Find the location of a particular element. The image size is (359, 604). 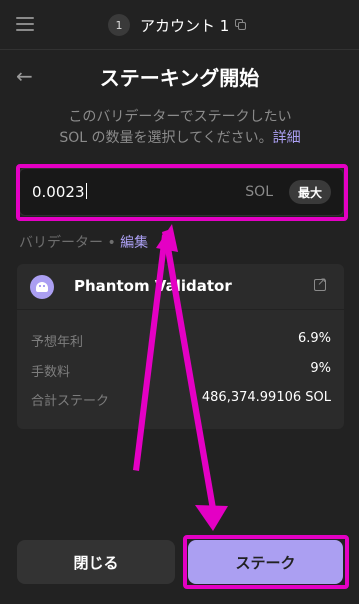

subtitle-line-2: SOL の数量を選択してください。 is located at coordinates (166, 138).